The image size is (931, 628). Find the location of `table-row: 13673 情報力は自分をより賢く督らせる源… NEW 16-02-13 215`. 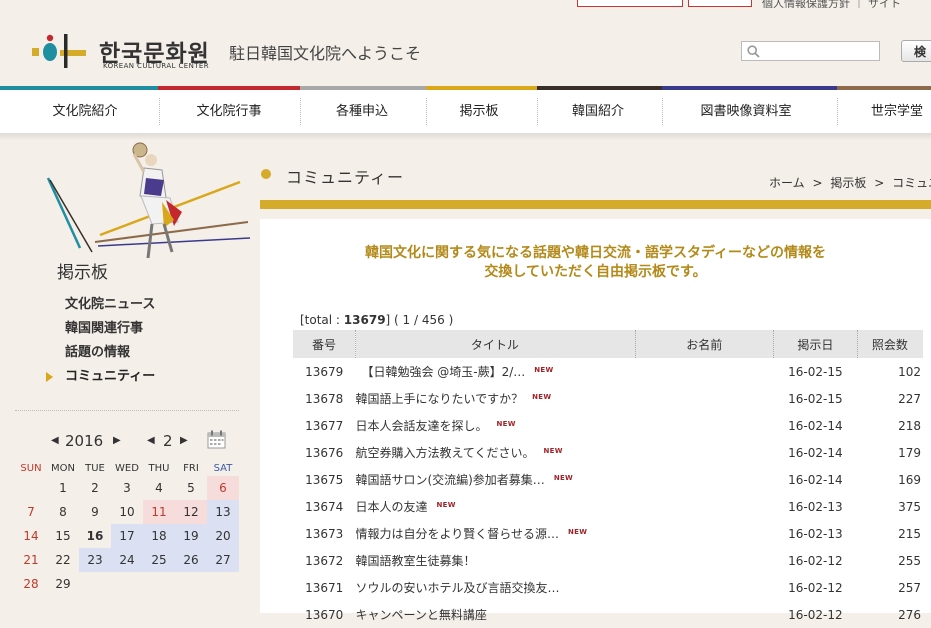

table-row: 13673 情報力は自分をより賢く督らせる源… NEW 16-02-13 215 is located at coordinates (608, 533).